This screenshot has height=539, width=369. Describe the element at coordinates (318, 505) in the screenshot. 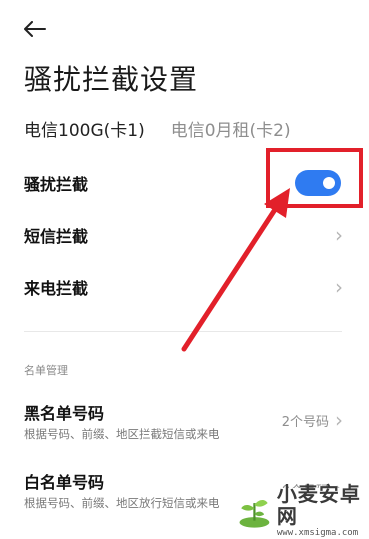

I see `watermark-name: 小麦安卓网` at that location.